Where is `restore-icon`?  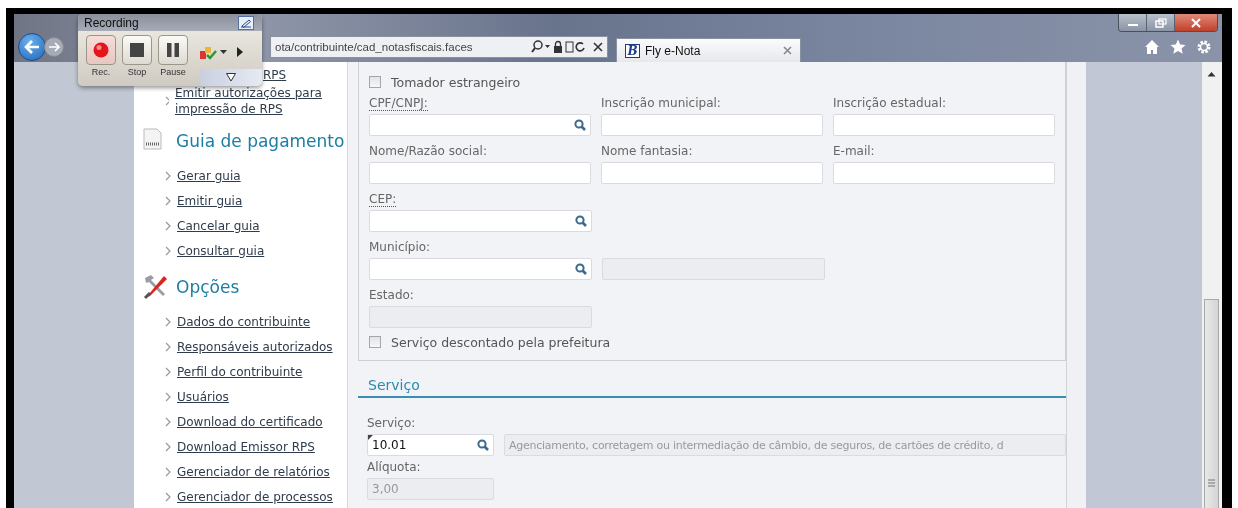 restore-icon is located at coordinates (1160, 22).